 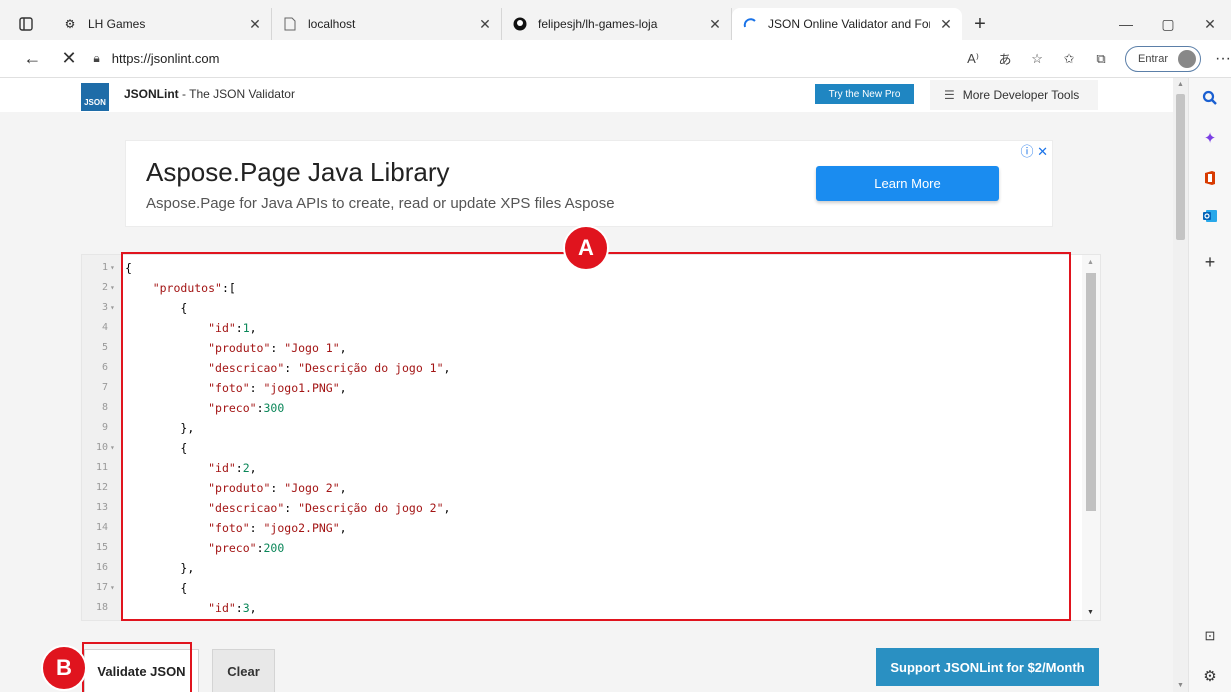 What do you see at coordinates (1187, 58) in the screenshot?
I see `avatar` at bounding box center [1187, 58].